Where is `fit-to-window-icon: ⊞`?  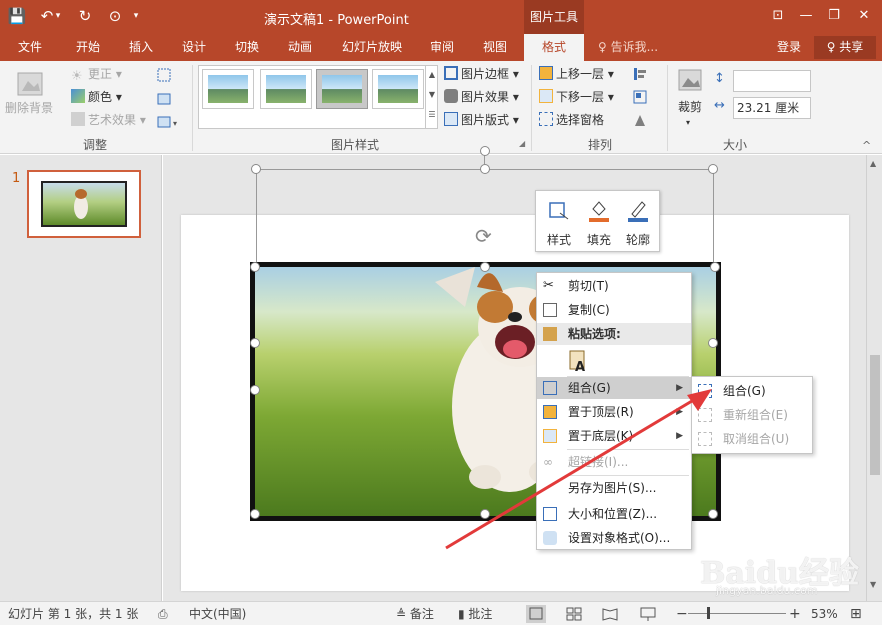 fit-to-window-icon: ⊞ is located at coordinates (856, 613).